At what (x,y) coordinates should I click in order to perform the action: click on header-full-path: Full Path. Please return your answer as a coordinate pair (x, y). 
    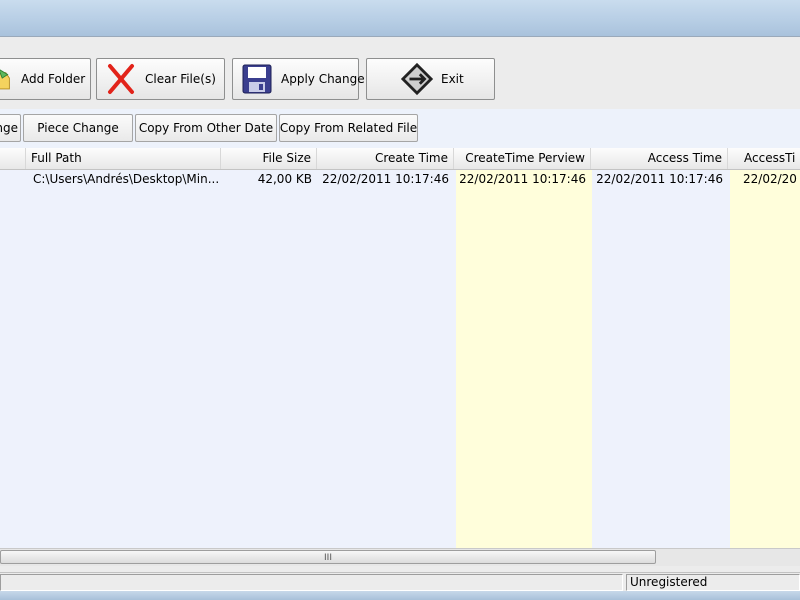
    Looking at the image, I should click on (123, 158).